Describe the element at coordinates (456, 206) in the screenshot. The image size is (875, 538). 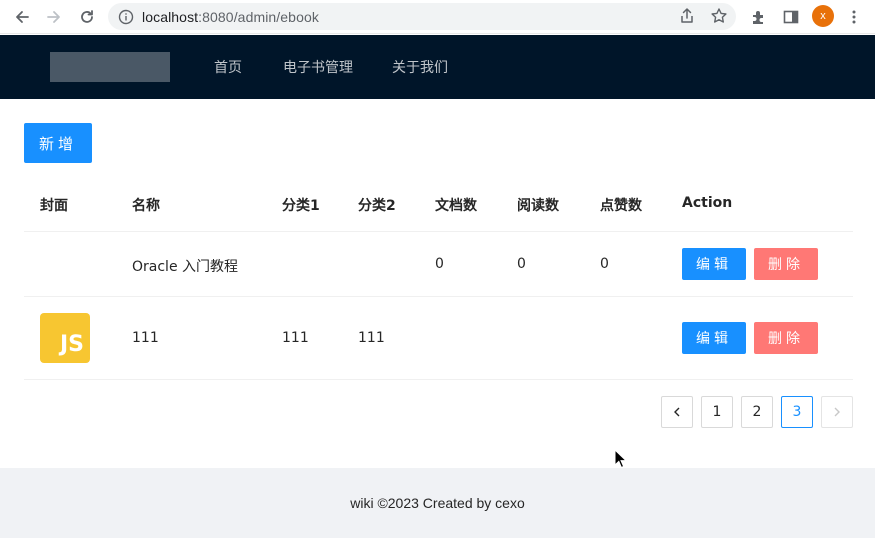
I see `column-header-doc-count: 文档数` at that location.